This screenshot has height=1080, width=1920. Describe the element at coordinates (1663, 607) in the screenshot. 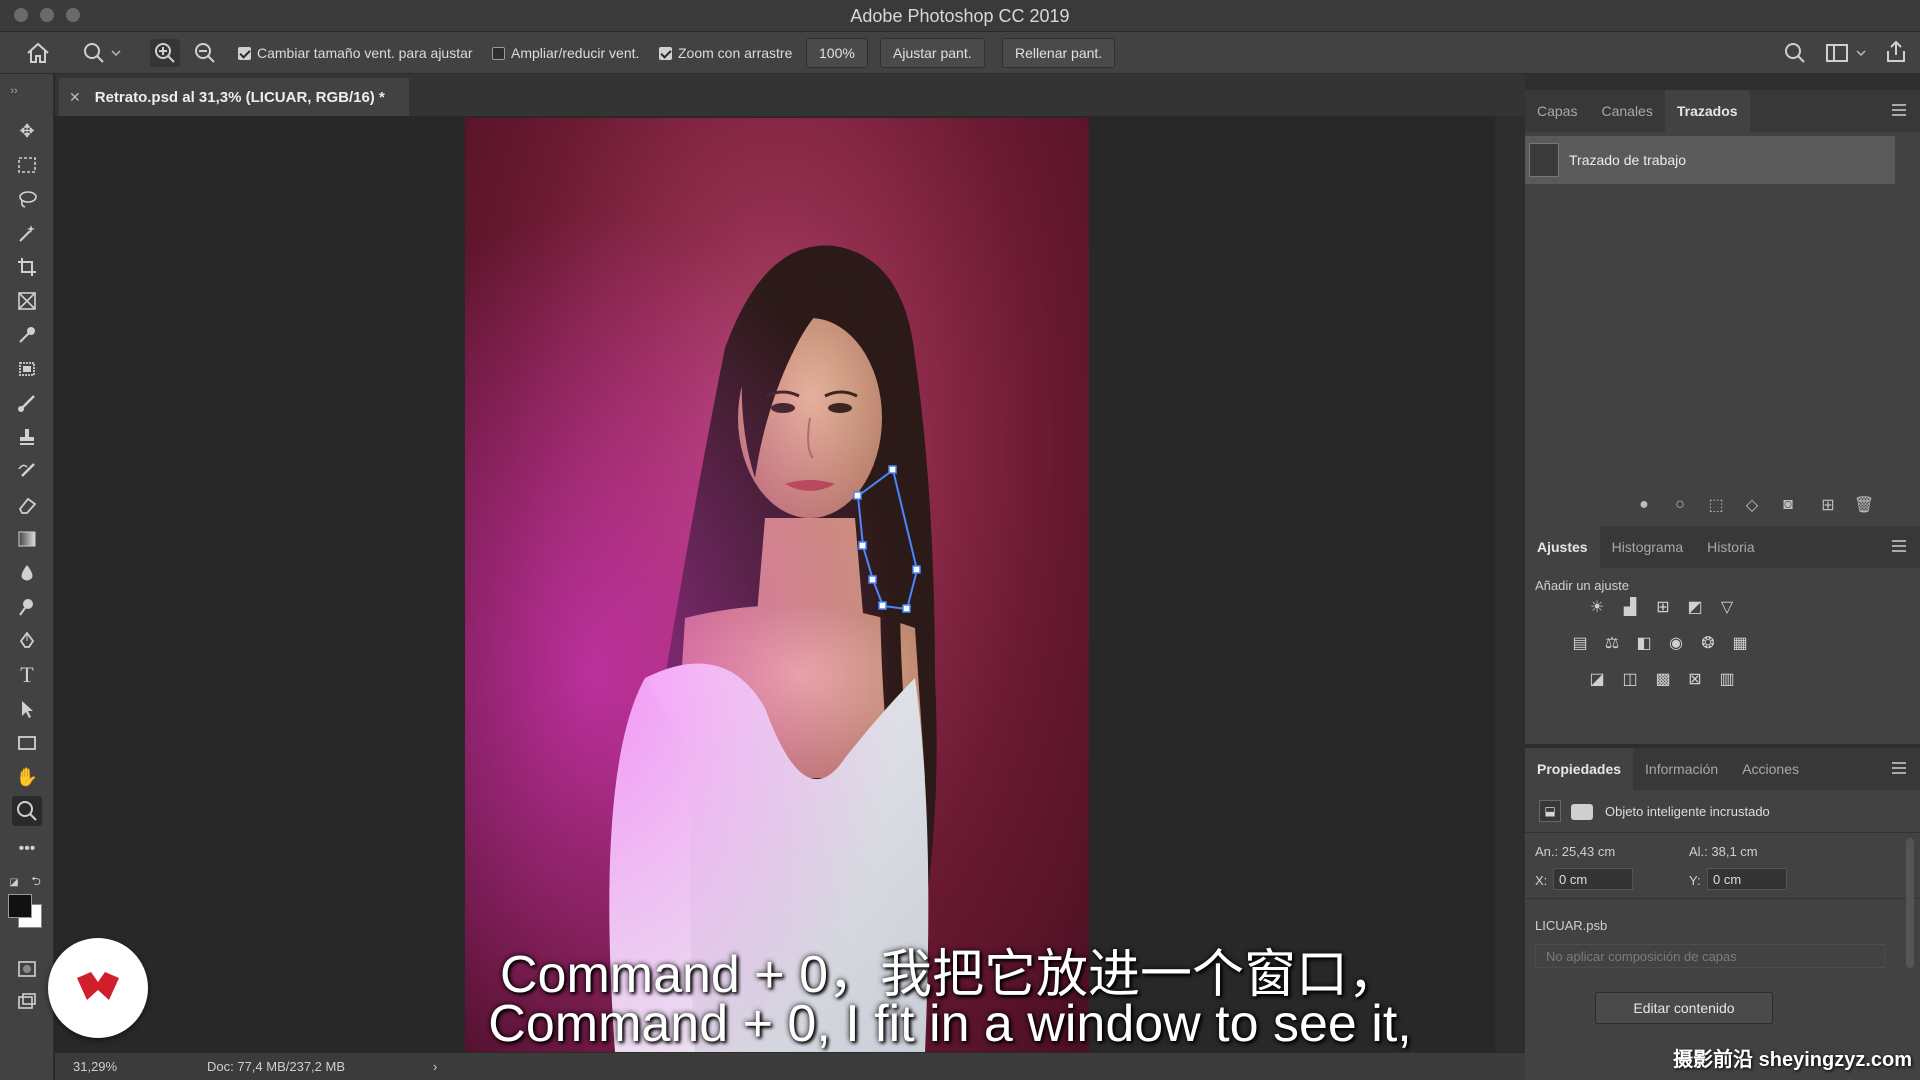

I see `curves-icon: ⊞` at that location.